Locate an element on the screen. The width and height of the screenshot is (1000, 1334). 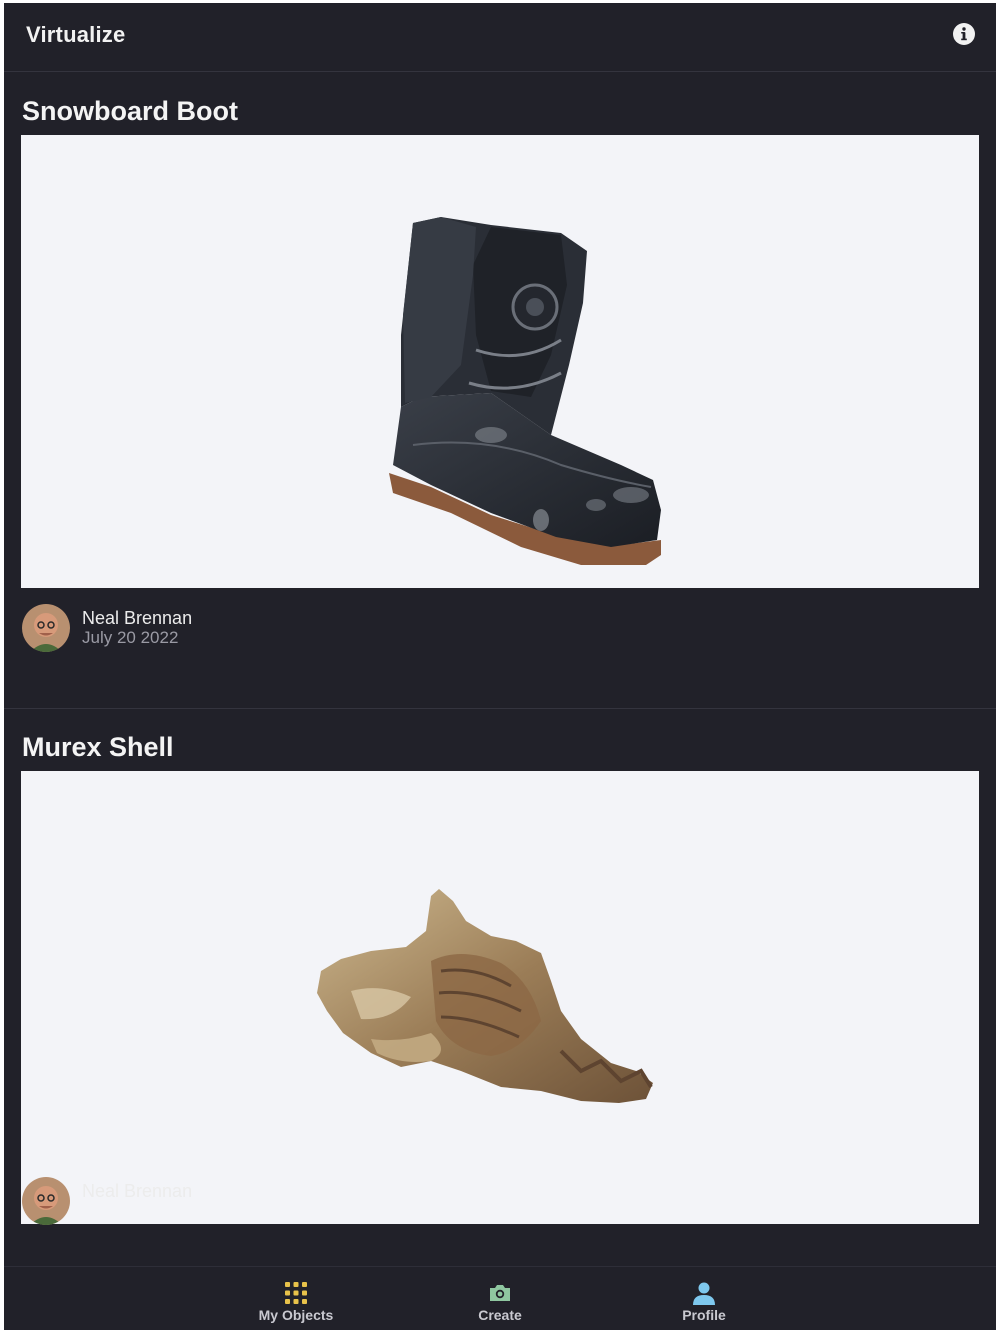
app-title: Virtualize is located at coordinates (76, 34).